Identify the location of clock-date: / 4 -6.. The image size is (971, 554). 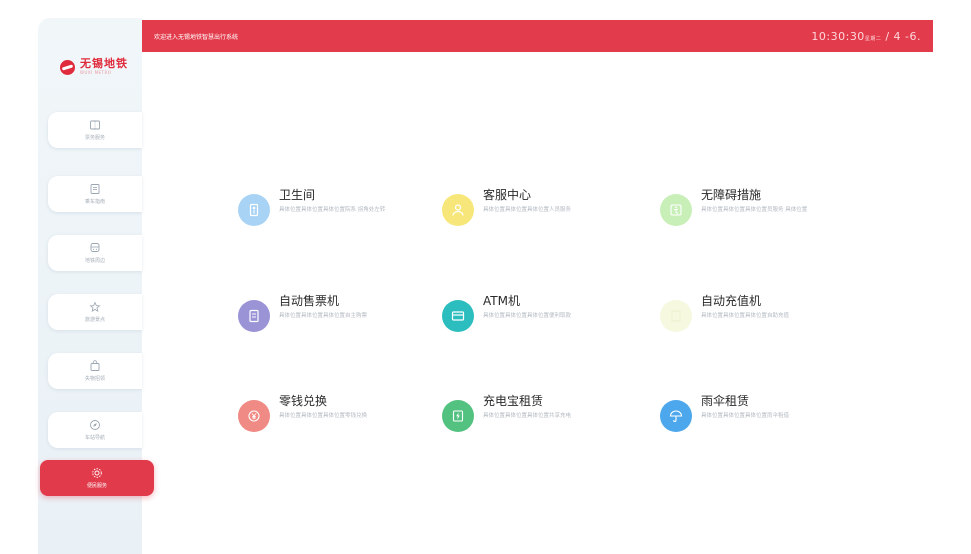
(903, 36).